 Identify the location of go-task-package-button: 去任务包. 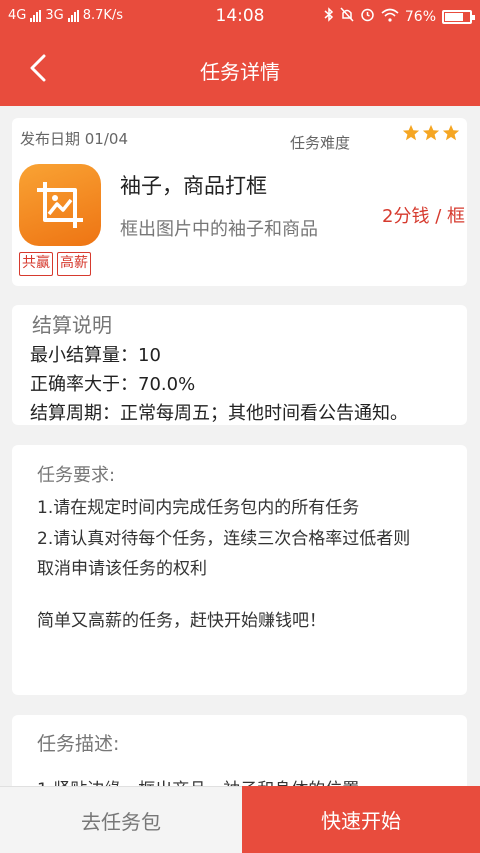
(121, 819).